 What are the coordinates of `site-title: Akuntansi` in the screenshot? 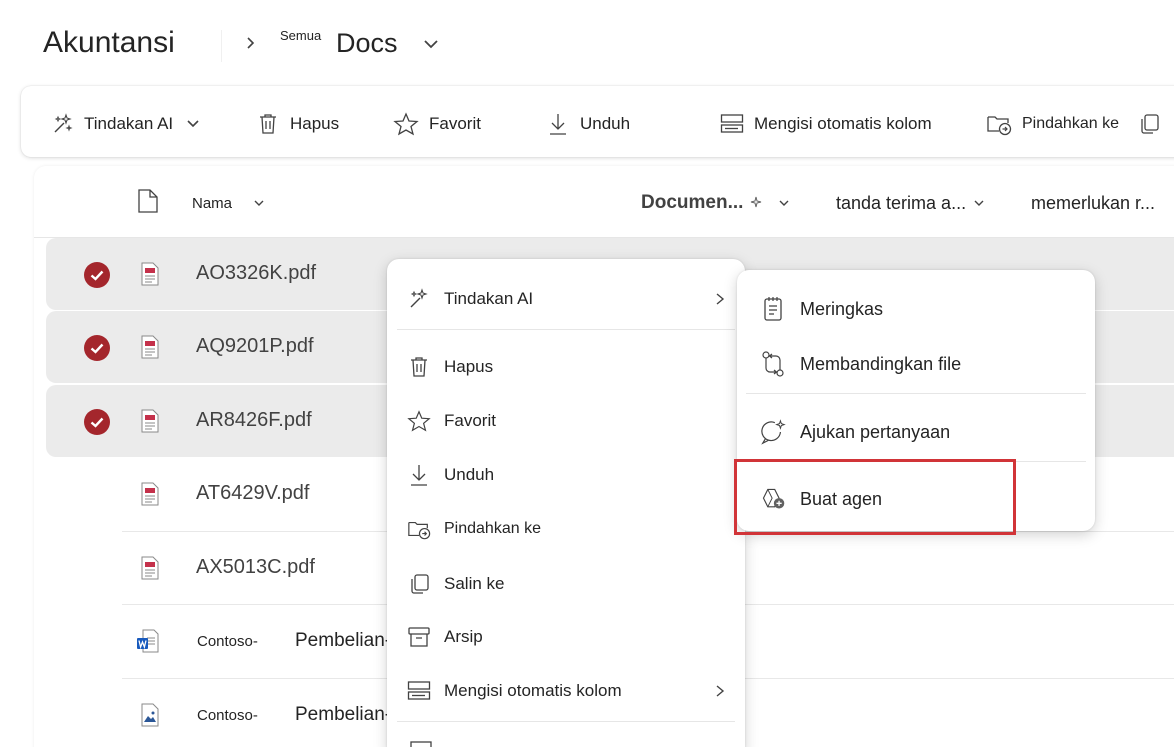 It's located at (109, 43).